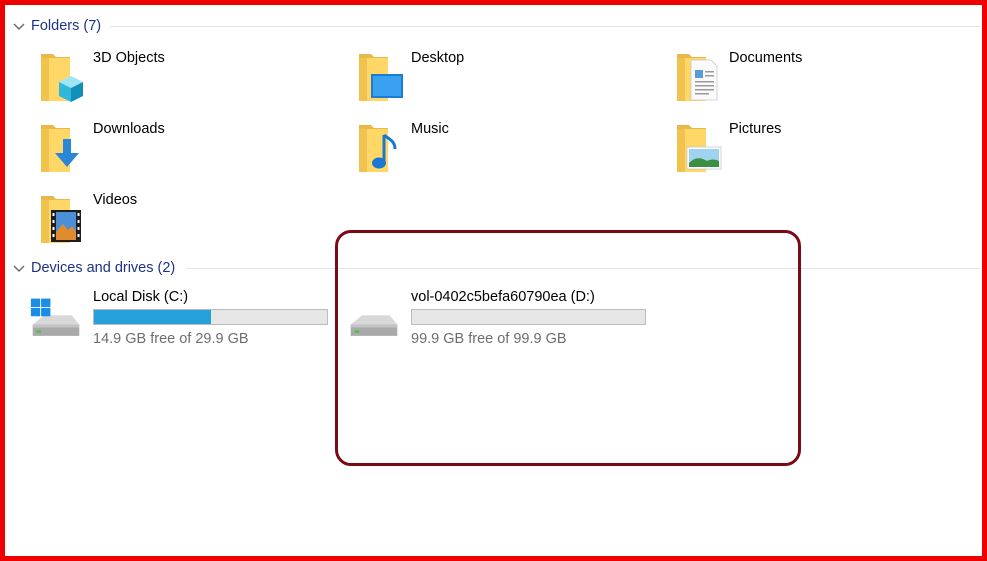  I want to click on folder-item-music: Music, so click(505, 150).